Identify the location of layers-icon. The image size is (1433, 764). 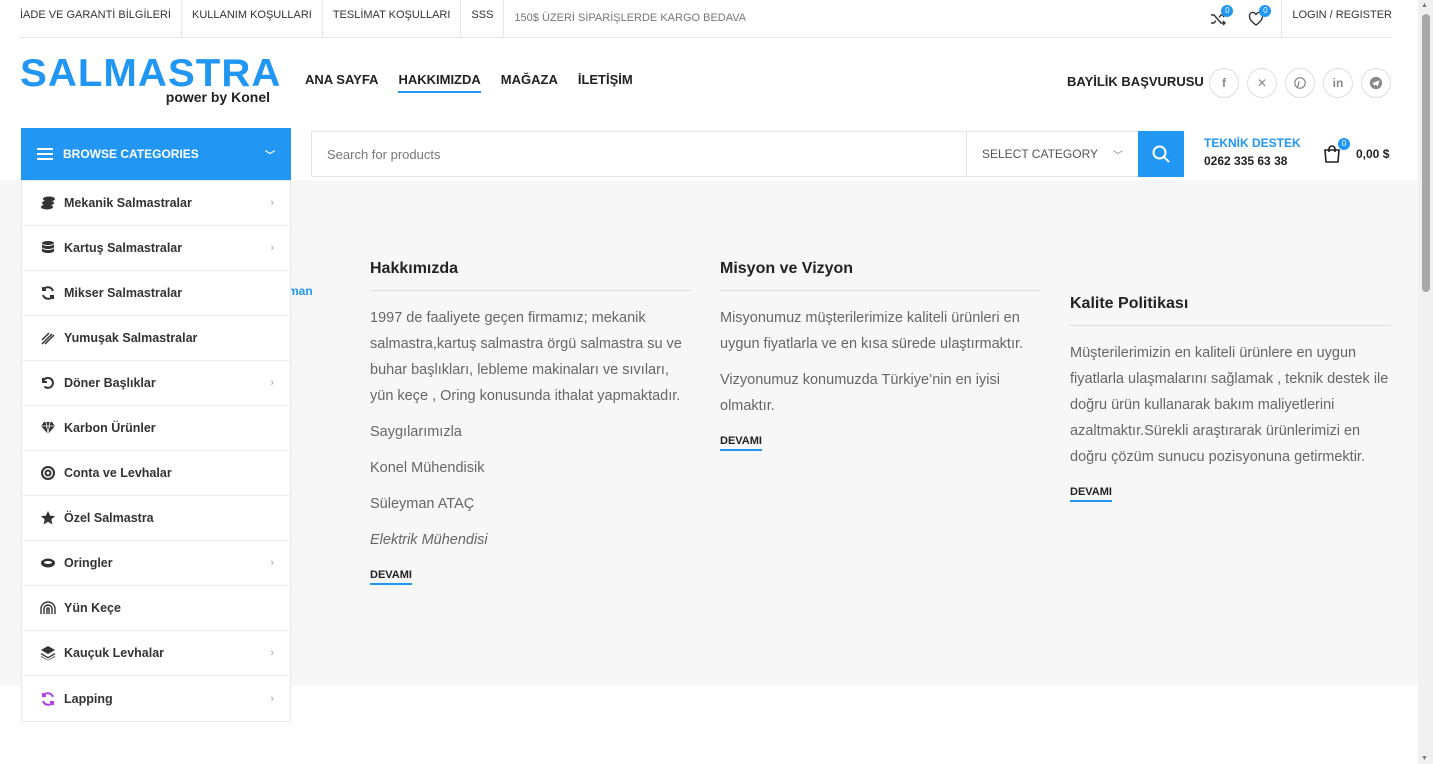
(48, 653).